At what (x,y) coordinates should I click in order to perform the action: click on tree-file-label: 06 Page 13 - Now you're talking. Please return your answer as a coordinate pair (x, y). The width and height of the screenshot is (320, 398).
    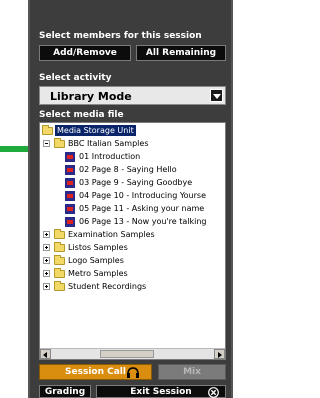
    Looking at the image, I should click on (143, 221).